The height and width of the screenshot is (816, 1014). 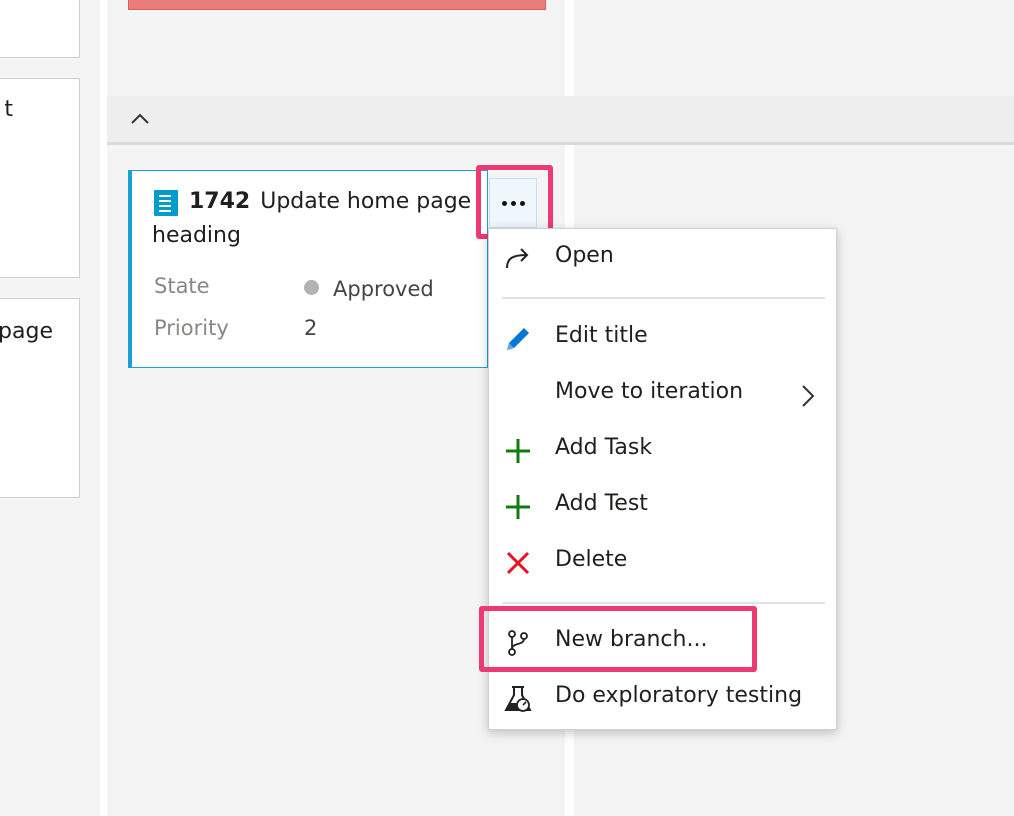 What do you see at coordinates (26, 331) in the screenshot?
I see `left-card-text: page` at bounding box center [26, 331].